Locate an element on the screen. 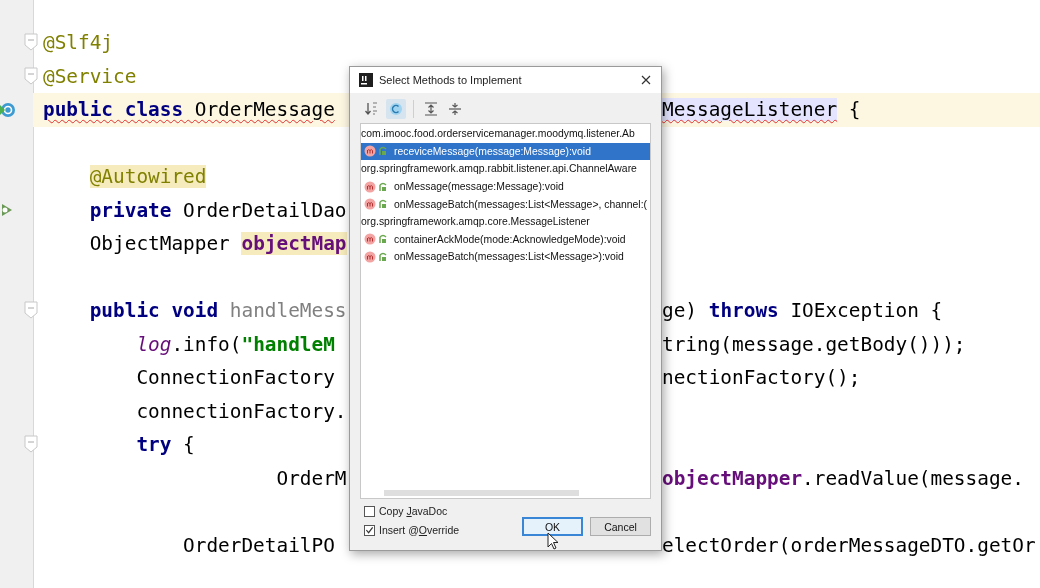 The image size is (1040, 588). horizontal-scrollbar is located at coordinates (481, 493).